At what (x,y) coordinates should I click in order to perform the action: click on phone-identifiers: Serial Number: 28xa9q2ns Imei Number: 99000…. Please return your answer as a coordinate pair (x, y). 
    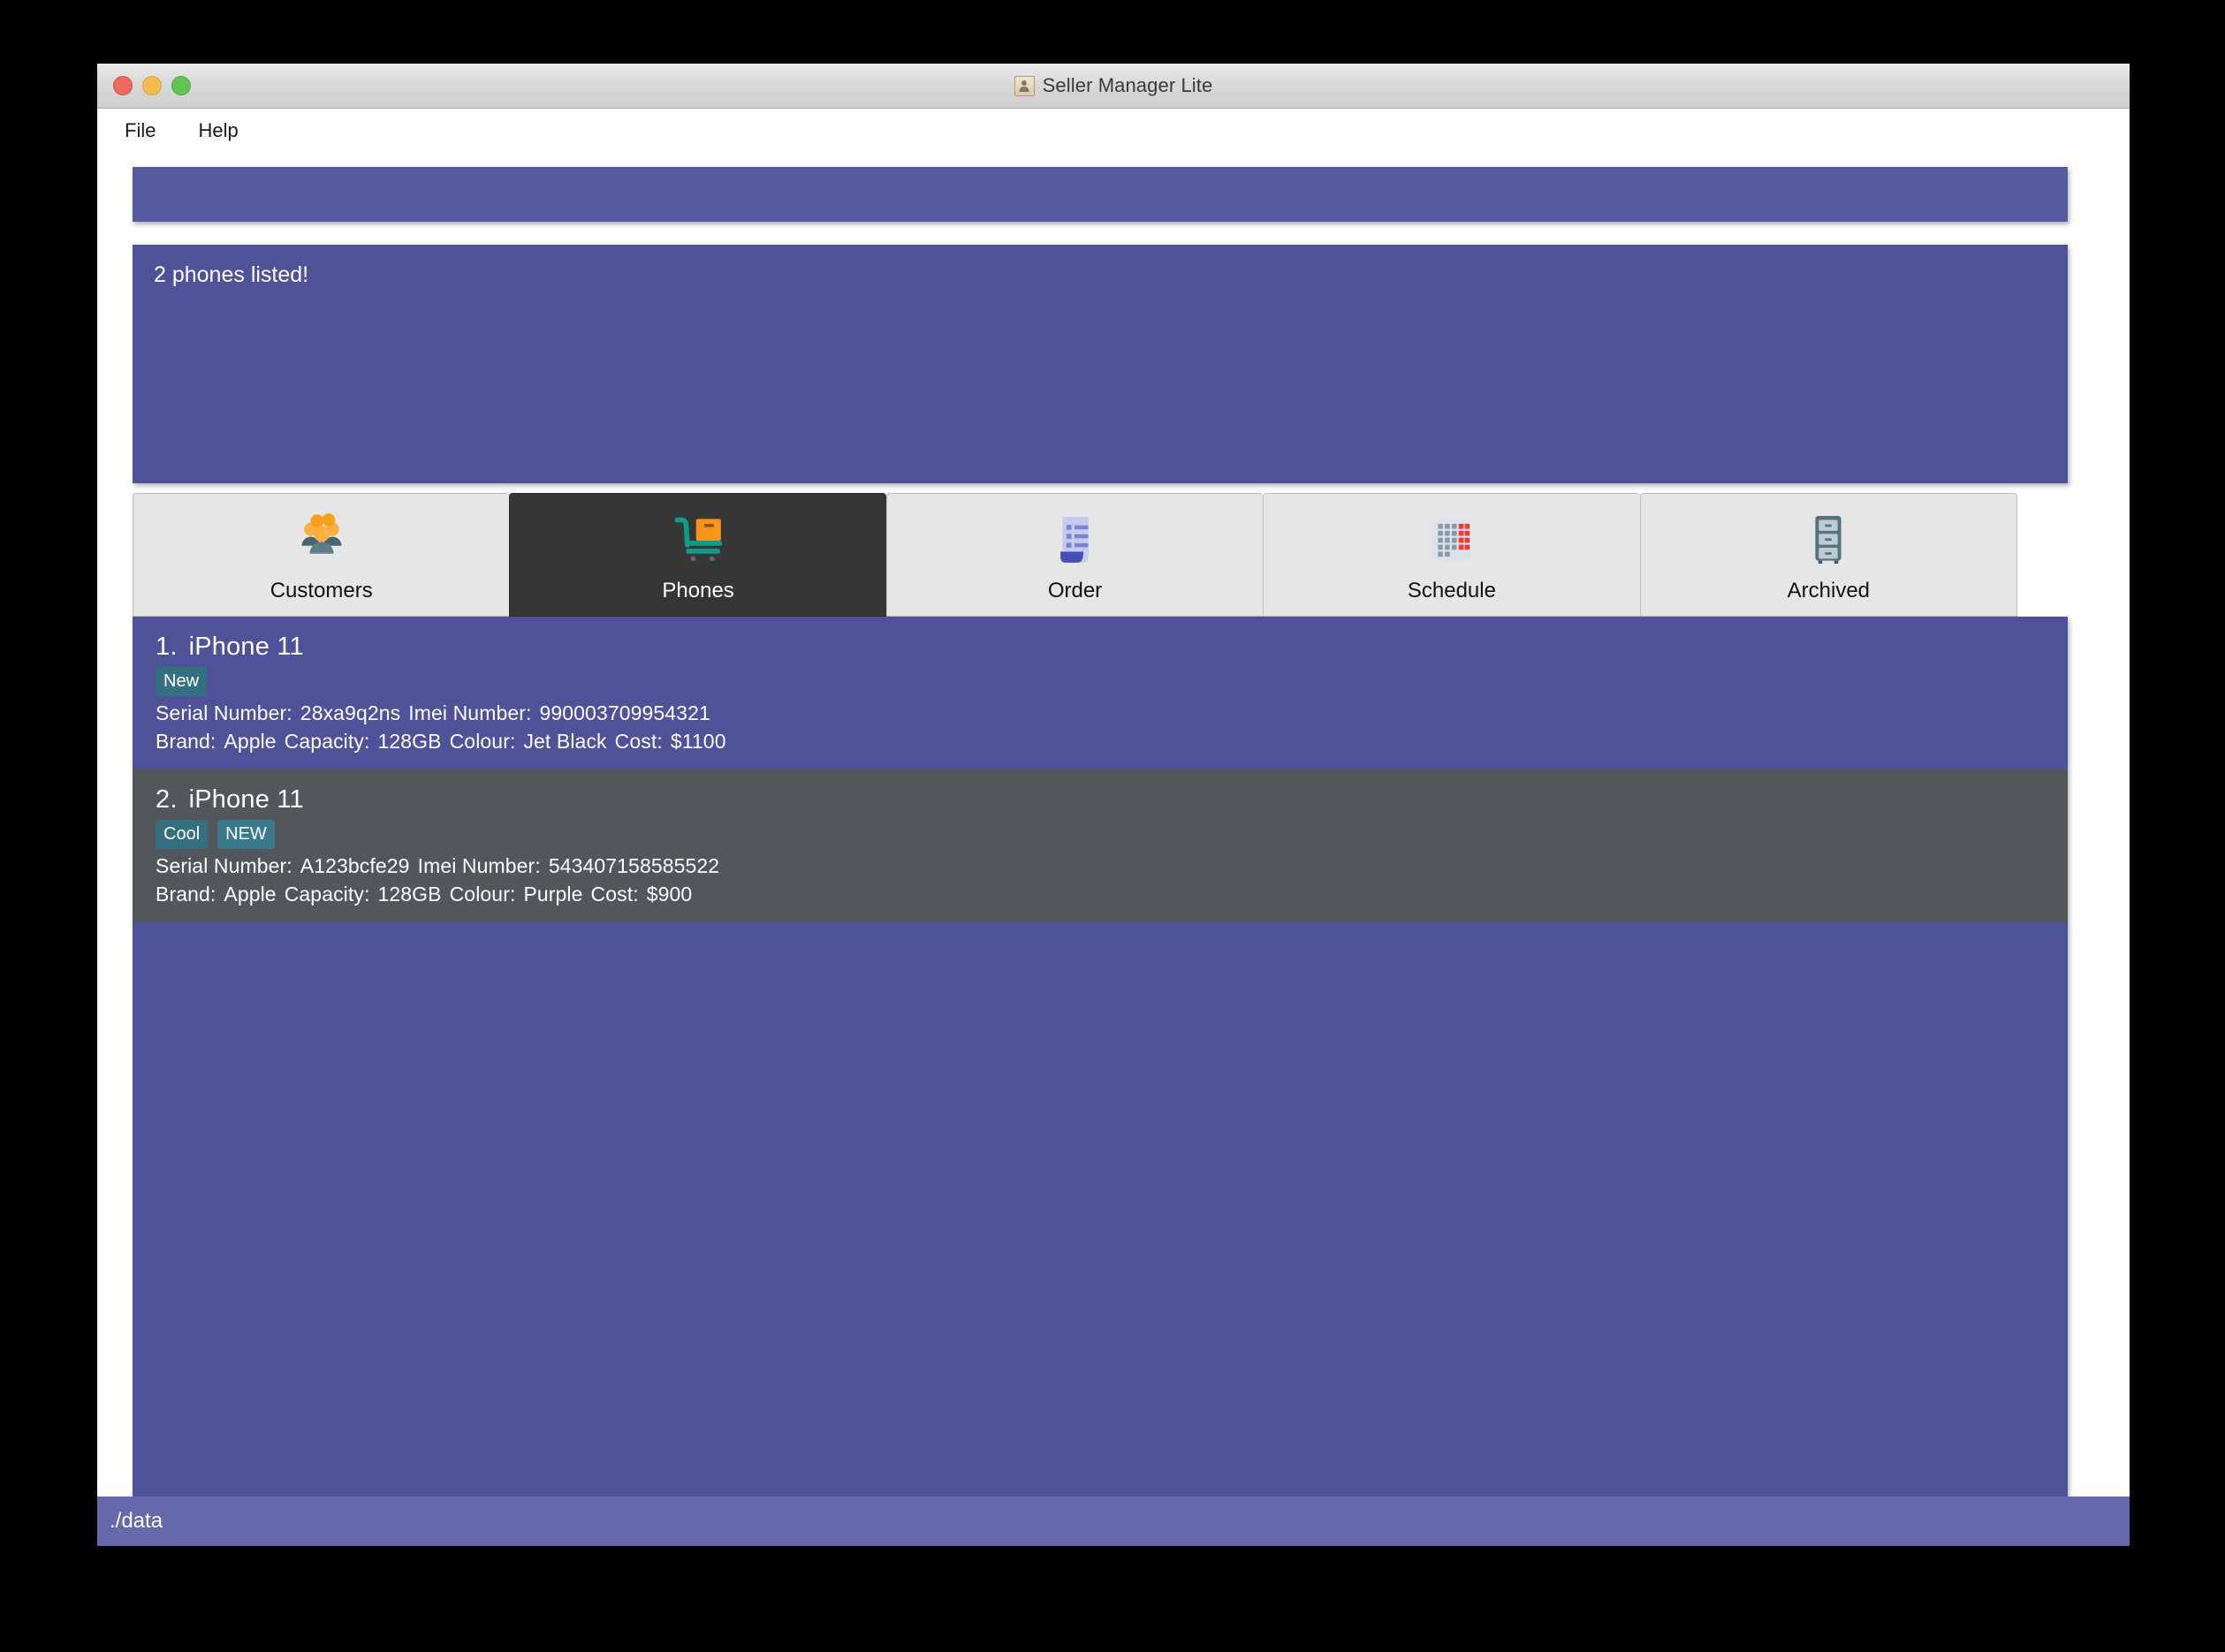
    Looking at the image, I should click on (1112, 713).